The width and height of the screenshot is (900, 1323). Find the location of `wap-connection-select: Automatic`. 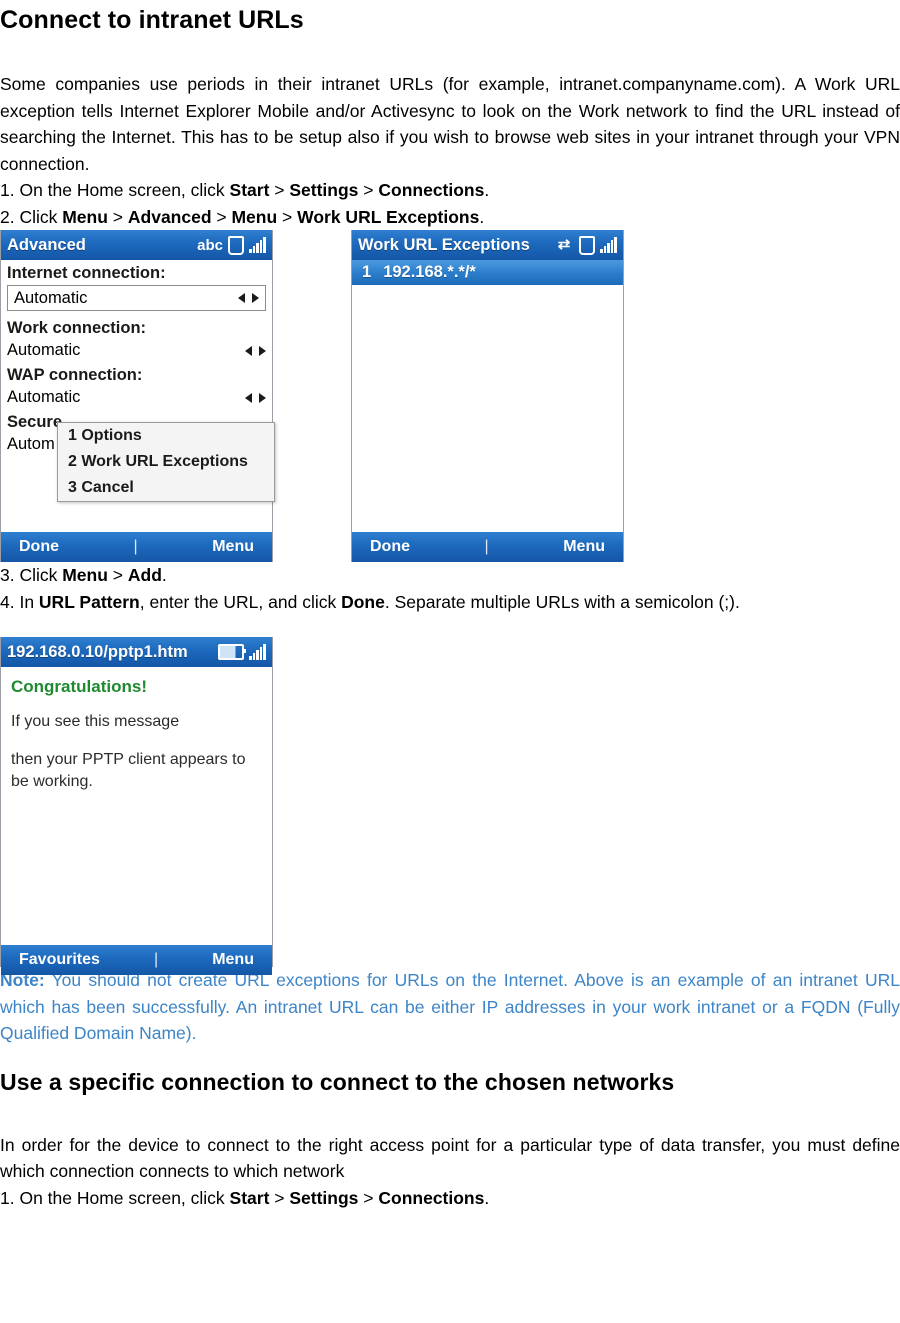

wap-connection-select: Automatic is located at coordinates (136, 397).